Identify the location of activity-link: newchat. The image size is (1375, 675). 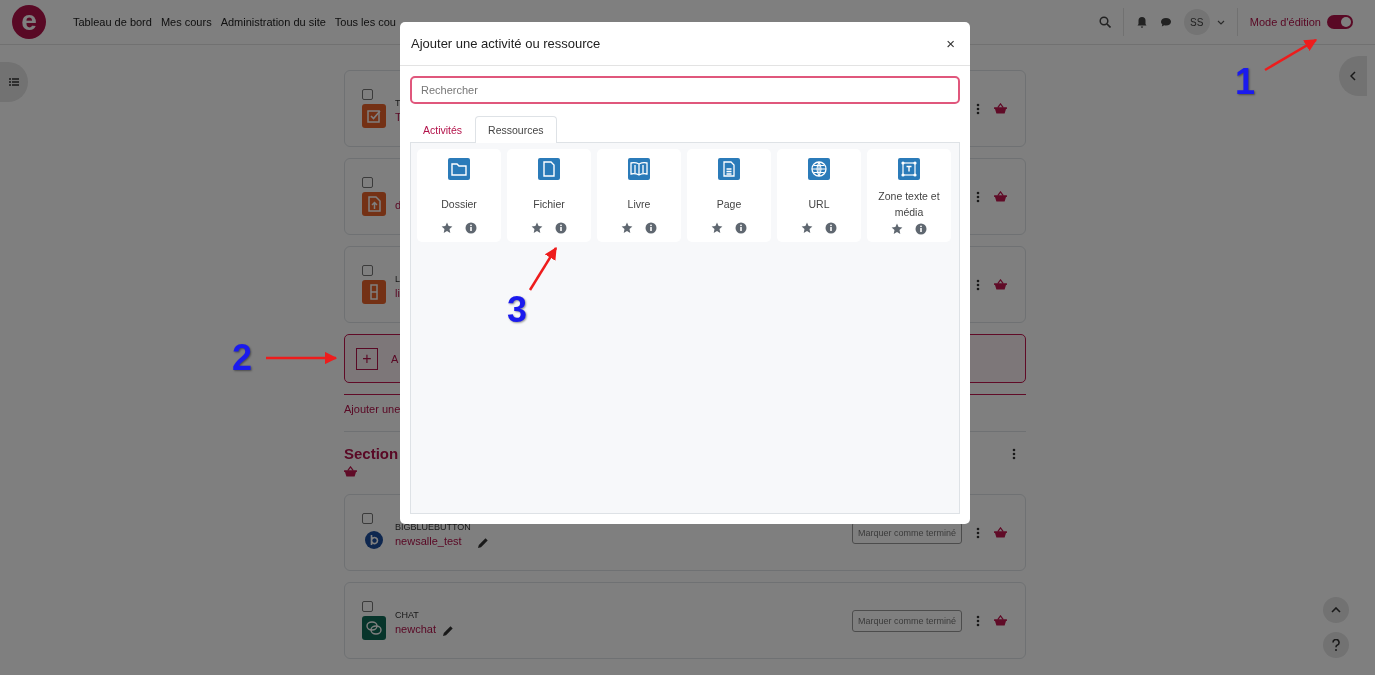
(415, 629).